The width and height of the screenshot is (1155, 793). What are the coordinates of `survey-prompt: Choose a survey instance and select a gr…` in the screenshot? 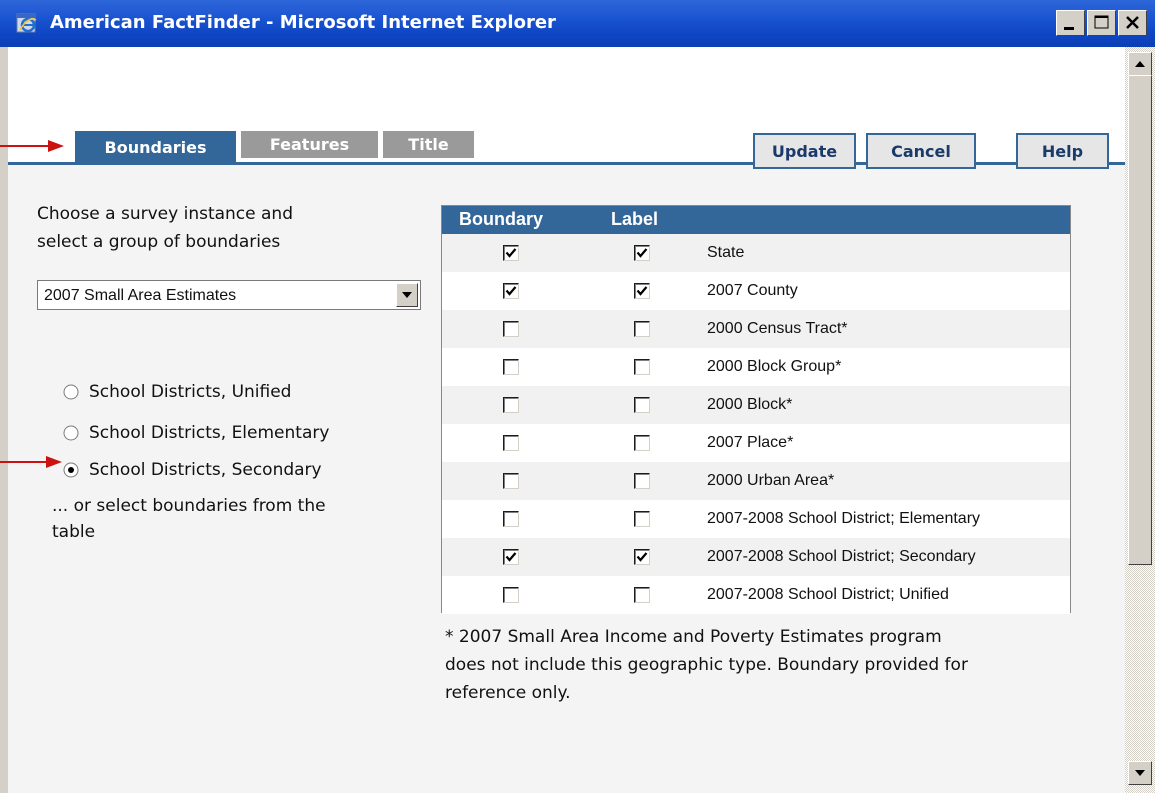 It's located at (227, 228).